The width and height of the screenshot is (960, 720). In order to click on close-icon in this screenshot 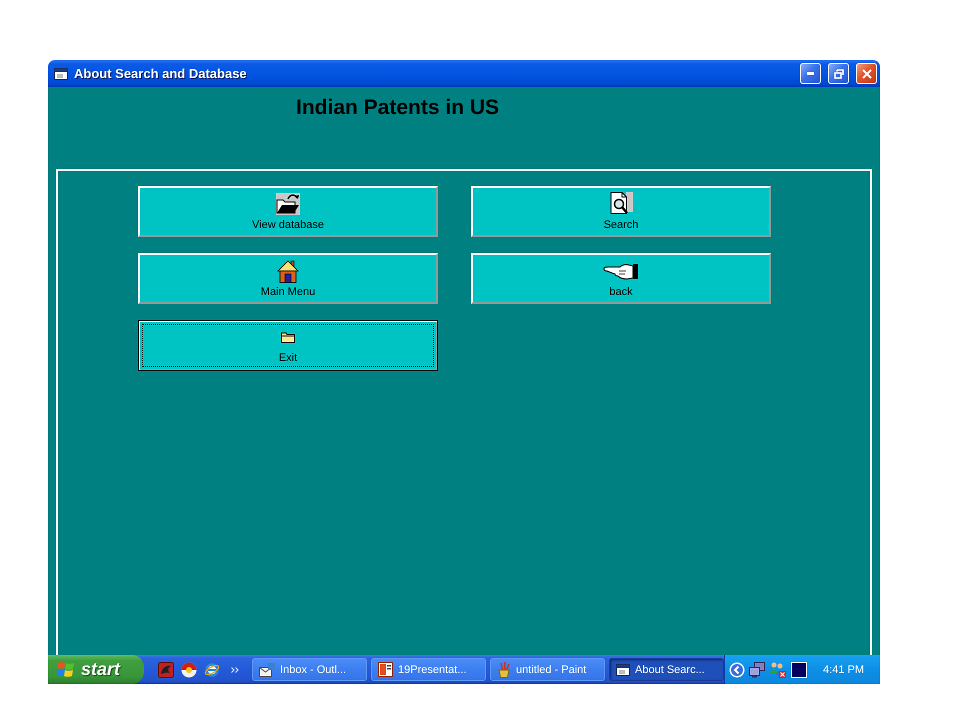, I will do `click(867, 73)`.